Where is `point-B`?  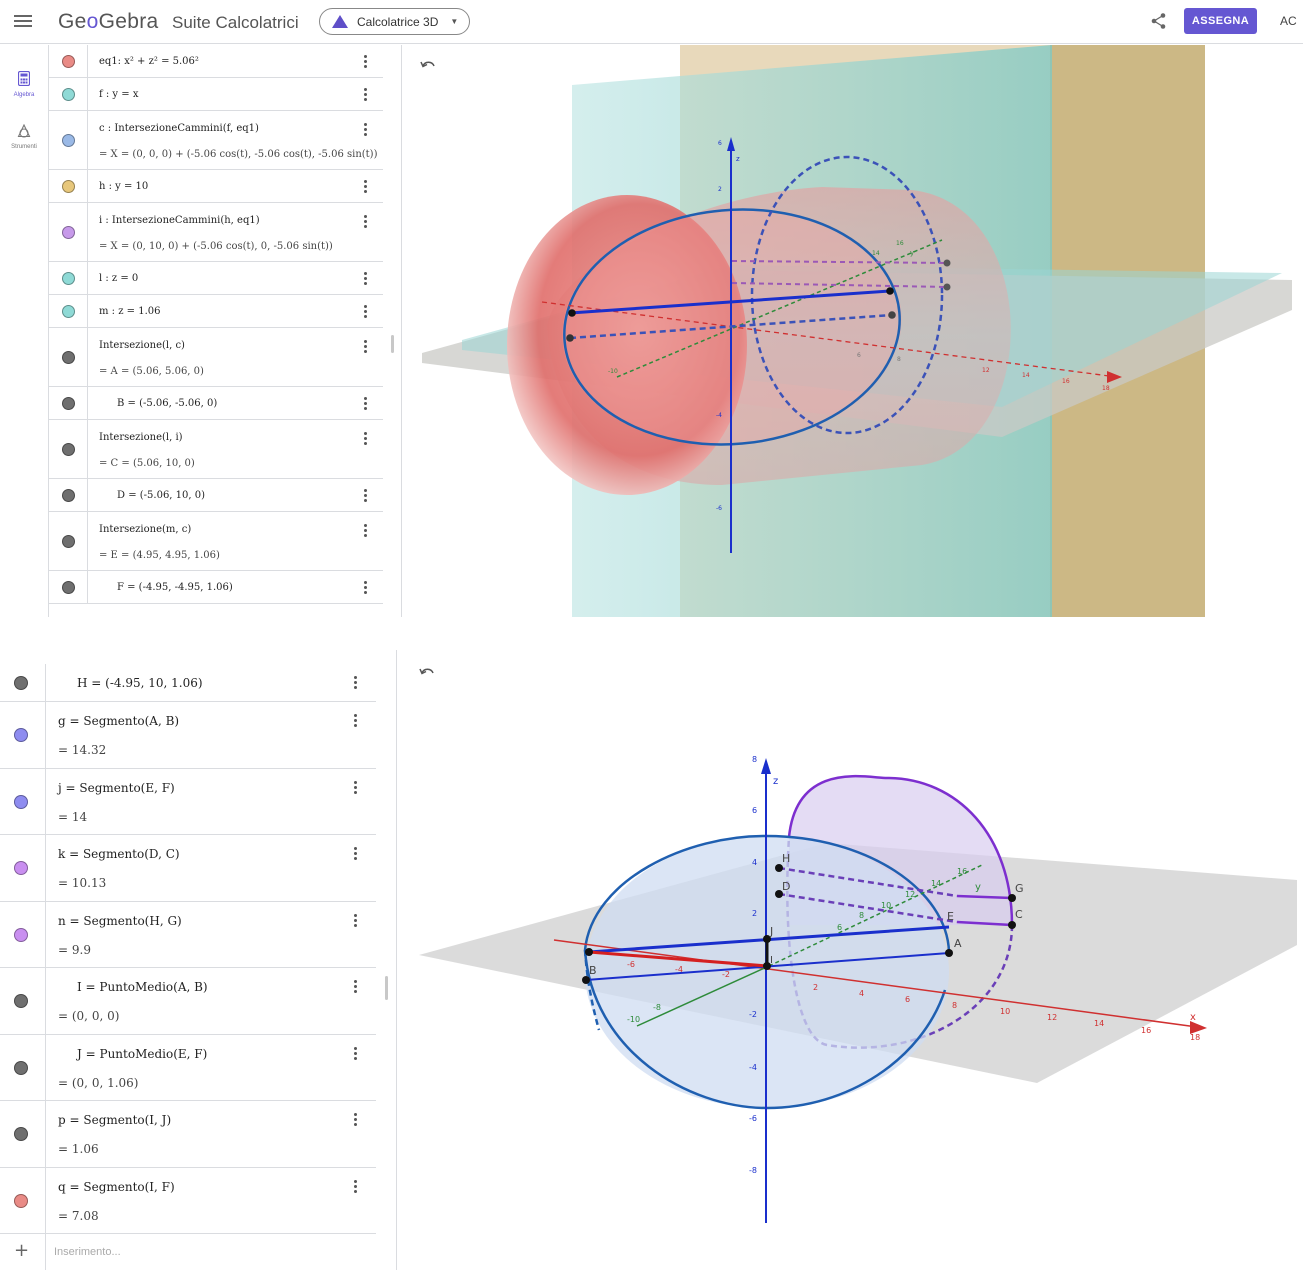
point-B is located at coordinates (570, 338).